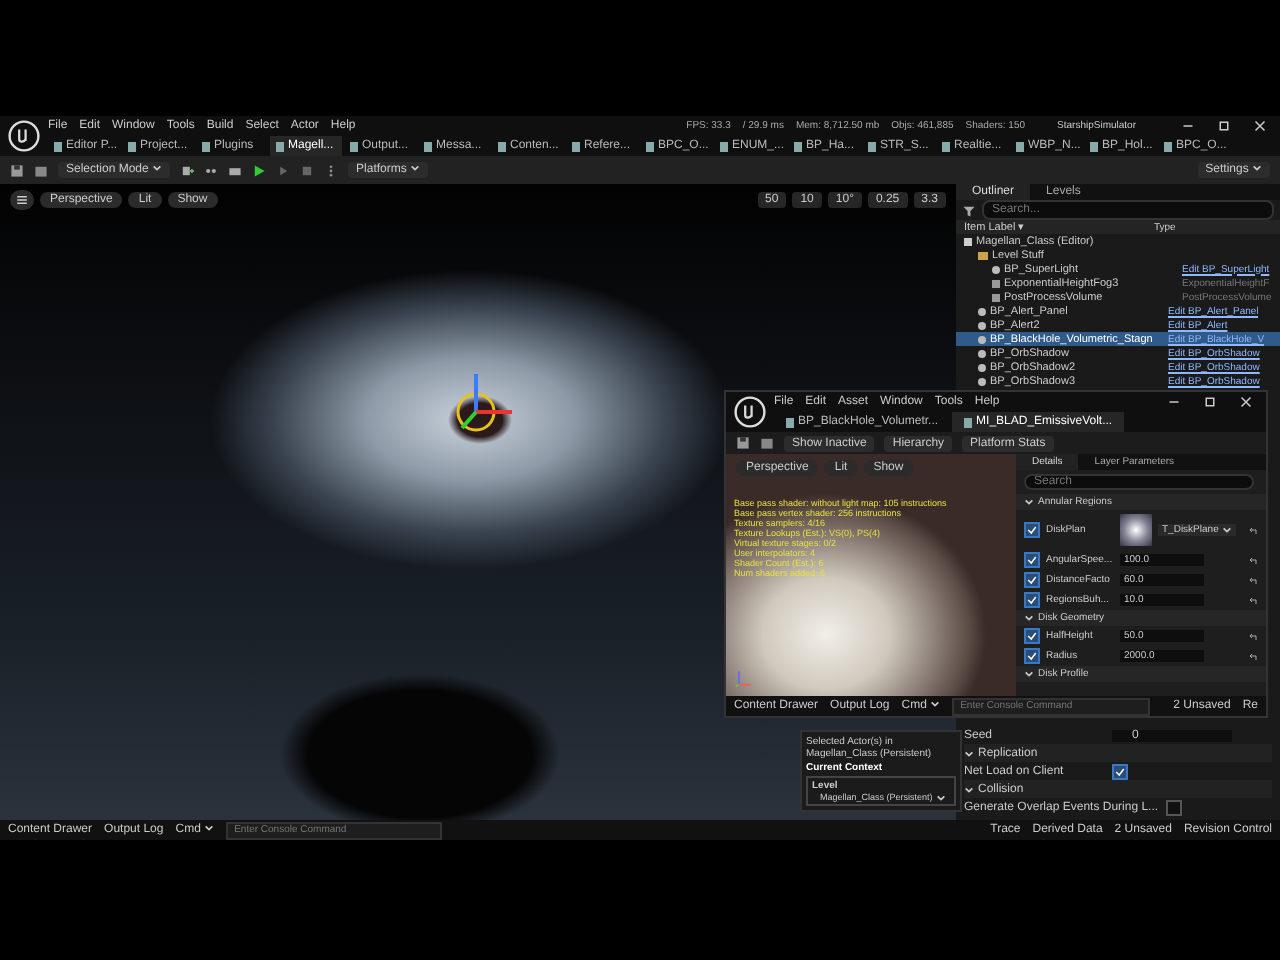 This screenshot has width=1280, height=960. Describe the element at coordinates (259, 170) in the screenshot. I see `play-icon` at that location.